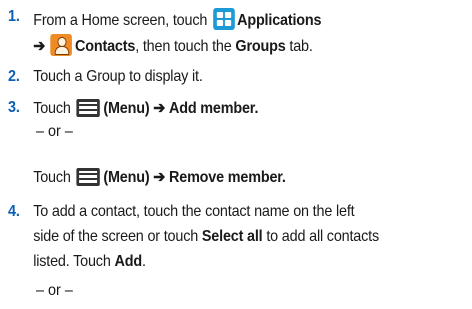  I want to click on step-1-text-end: tab., so click(301, 46).